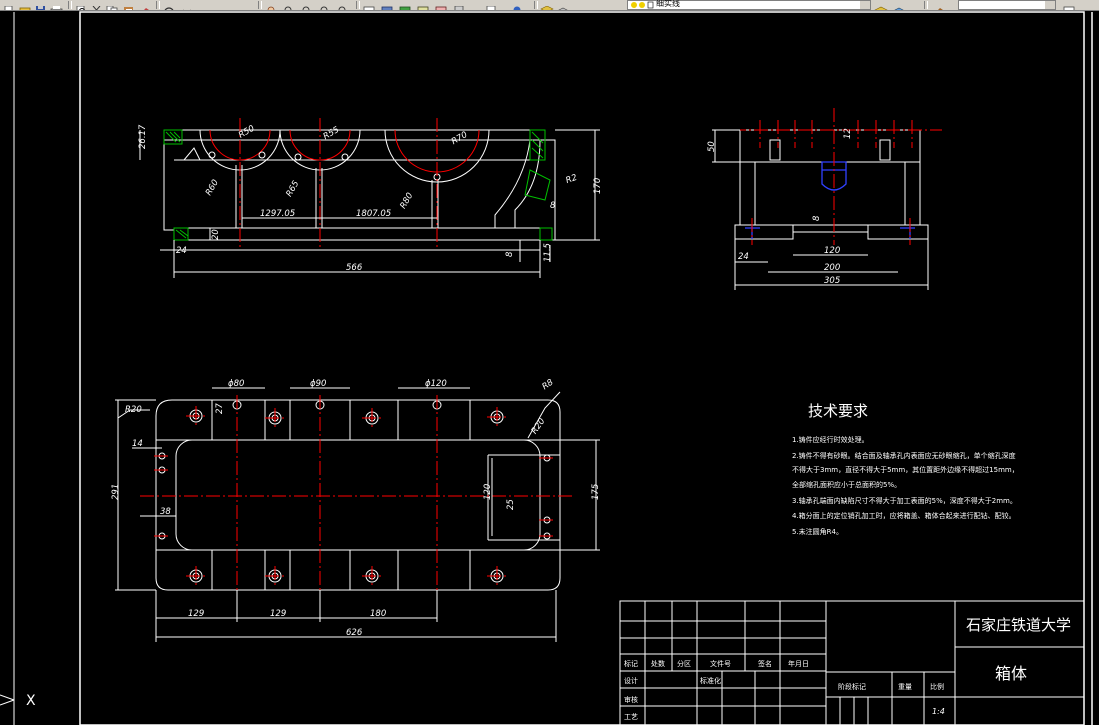  What do you see at coordinates (905, 687) in the screenshot?
I see `tb-label: 重量` at bounding box center [905, 687].